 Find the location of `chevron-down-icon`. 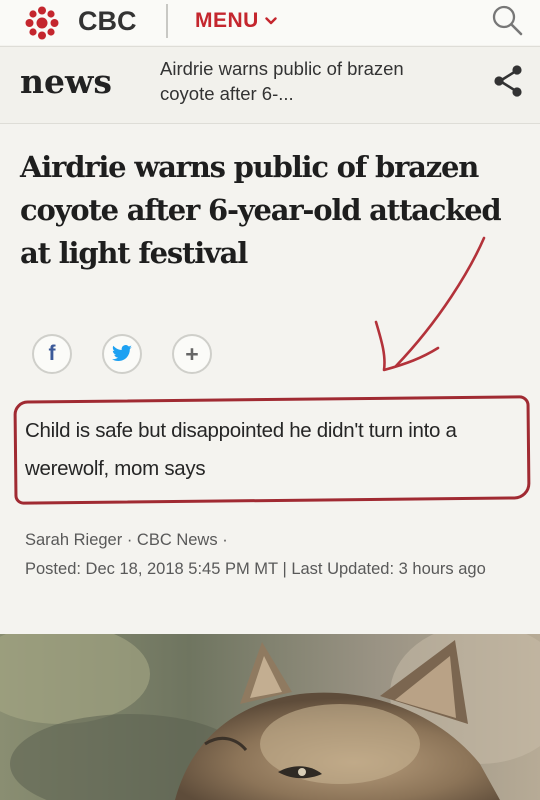

chevron-down-icon is located at coordinates (271, 21).